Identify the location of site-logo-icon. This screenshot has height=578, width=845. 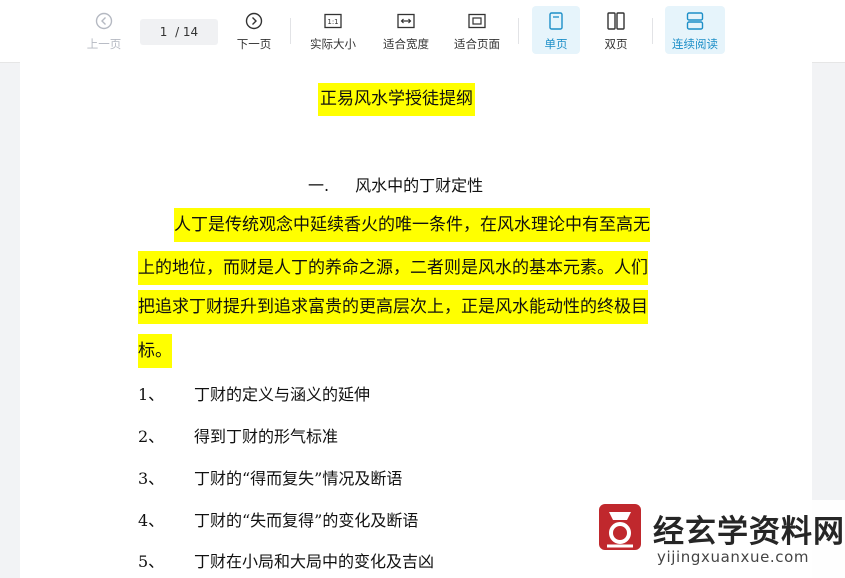
(620, 527).